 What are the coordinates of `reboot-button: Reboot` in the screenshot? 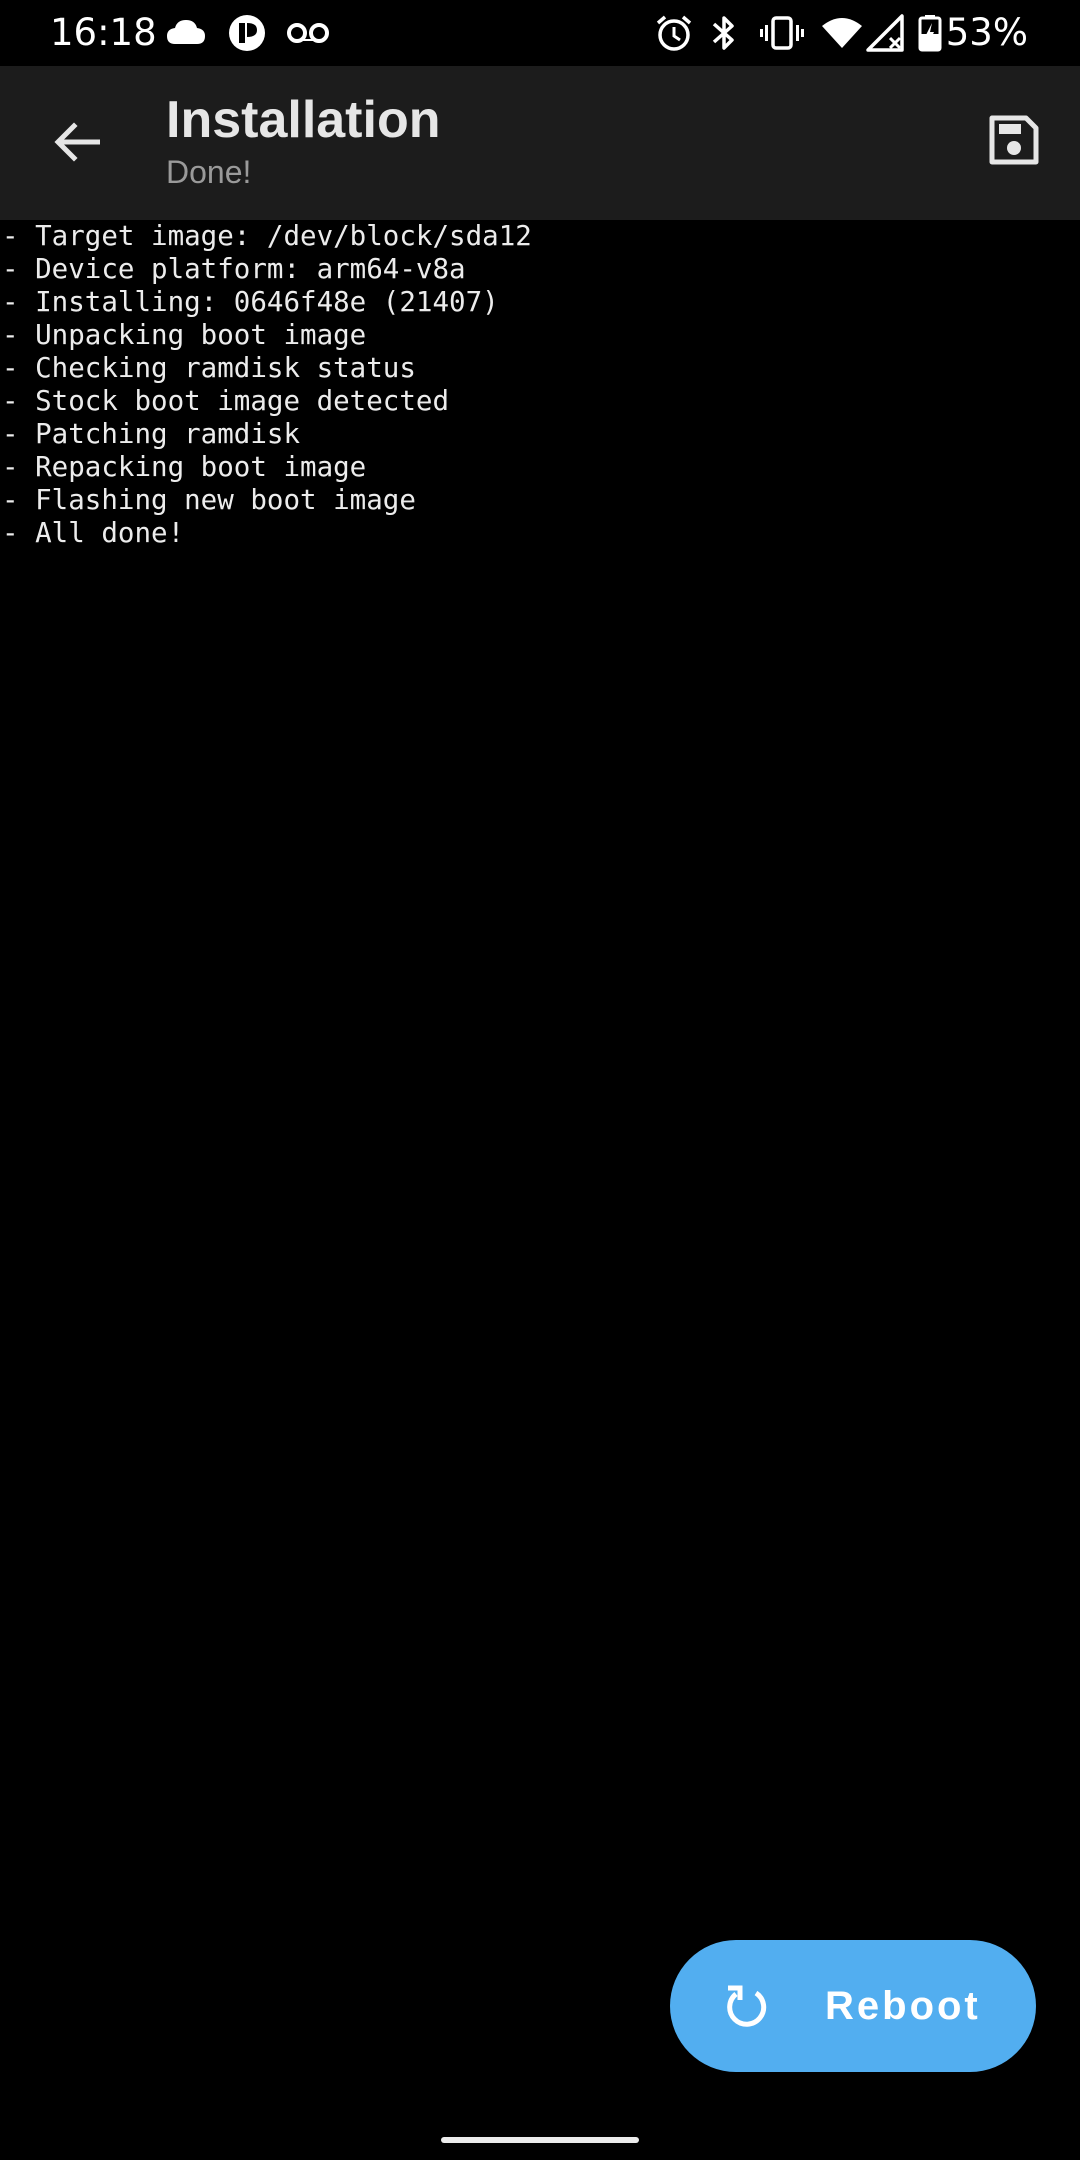 It's located at (853, 2006).